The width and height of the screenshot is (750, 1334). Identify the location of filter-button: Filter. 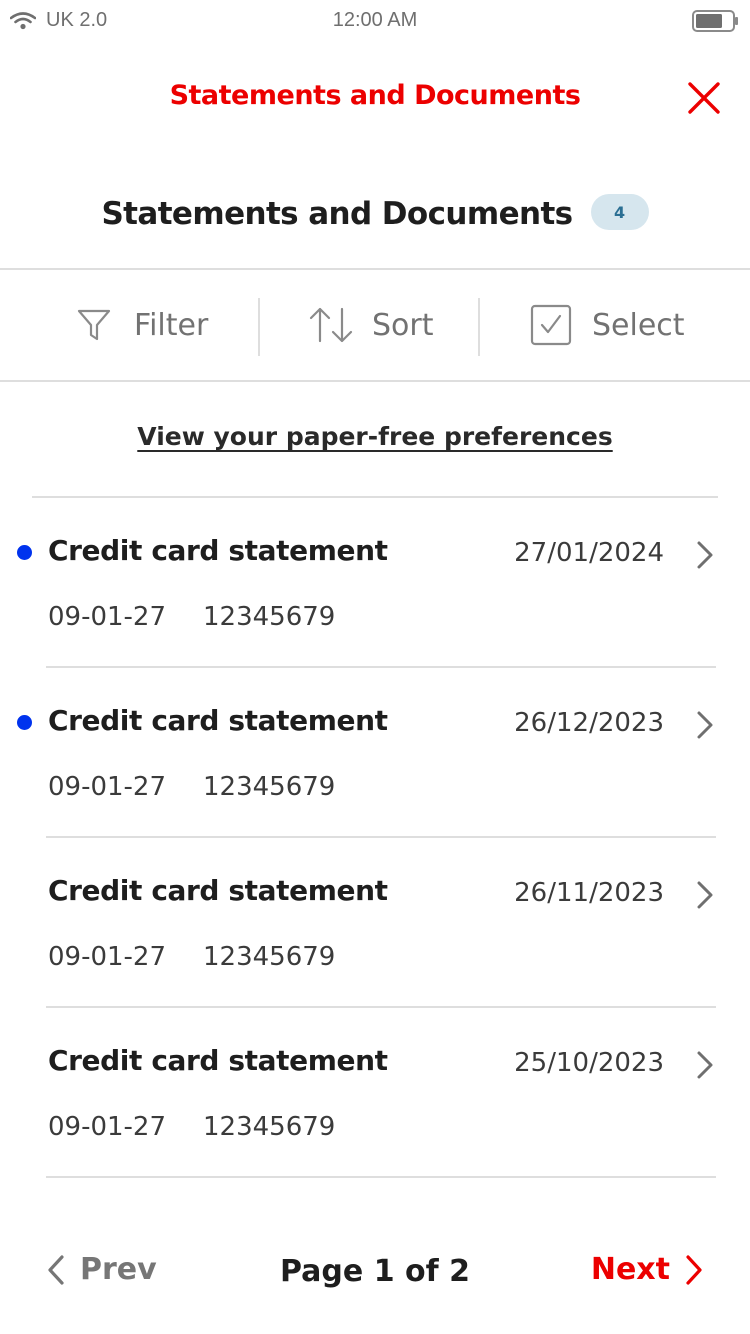
(142, 325).